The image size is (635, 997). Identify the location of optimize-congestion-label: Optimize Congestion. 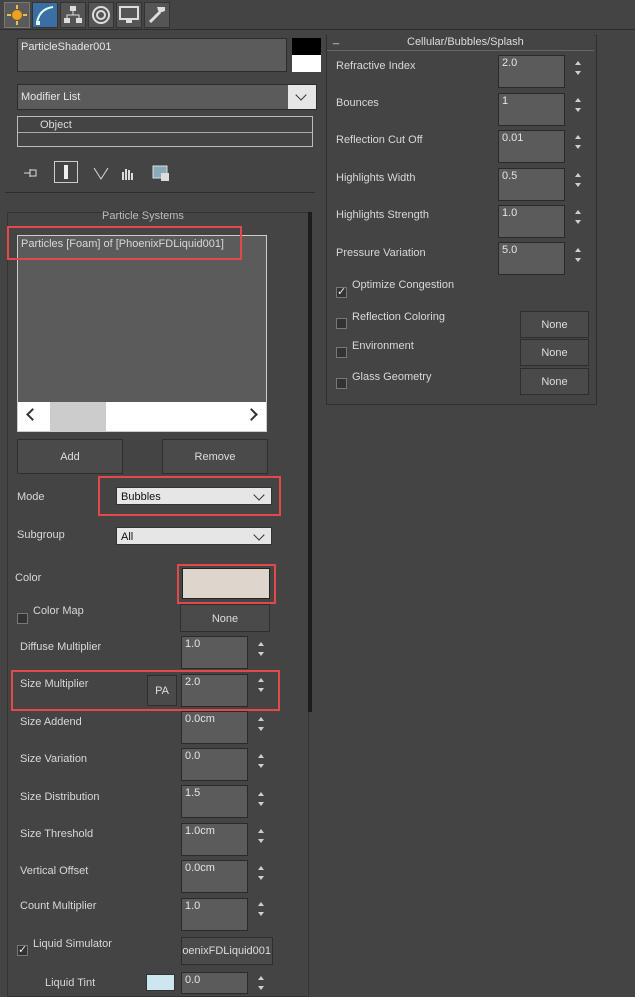
(403, 285).